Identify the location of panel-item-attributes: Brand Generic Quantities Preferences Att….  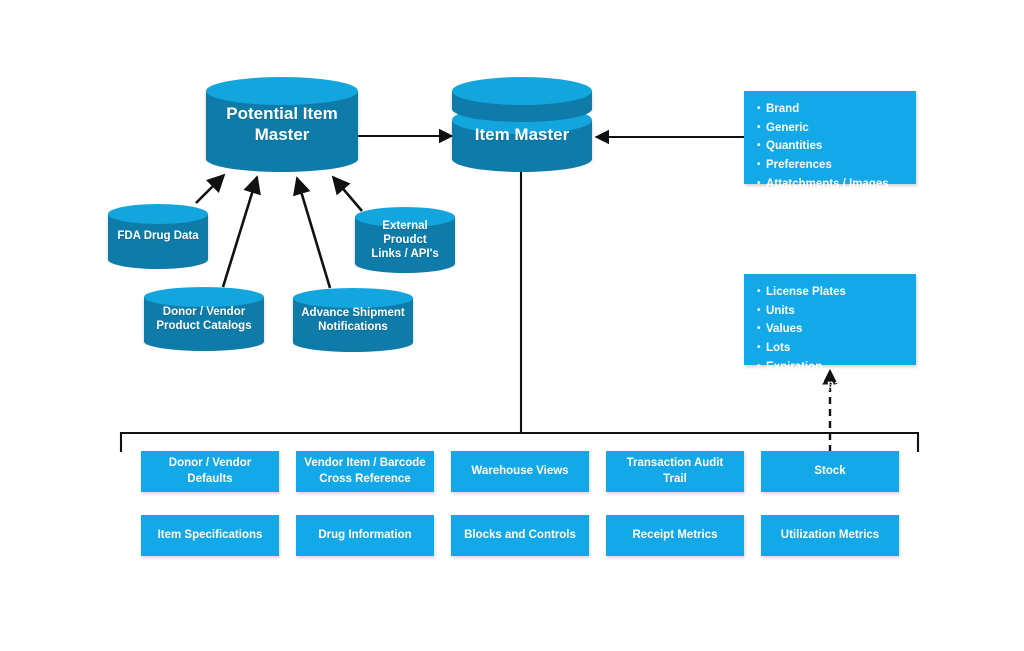
(830, 149).